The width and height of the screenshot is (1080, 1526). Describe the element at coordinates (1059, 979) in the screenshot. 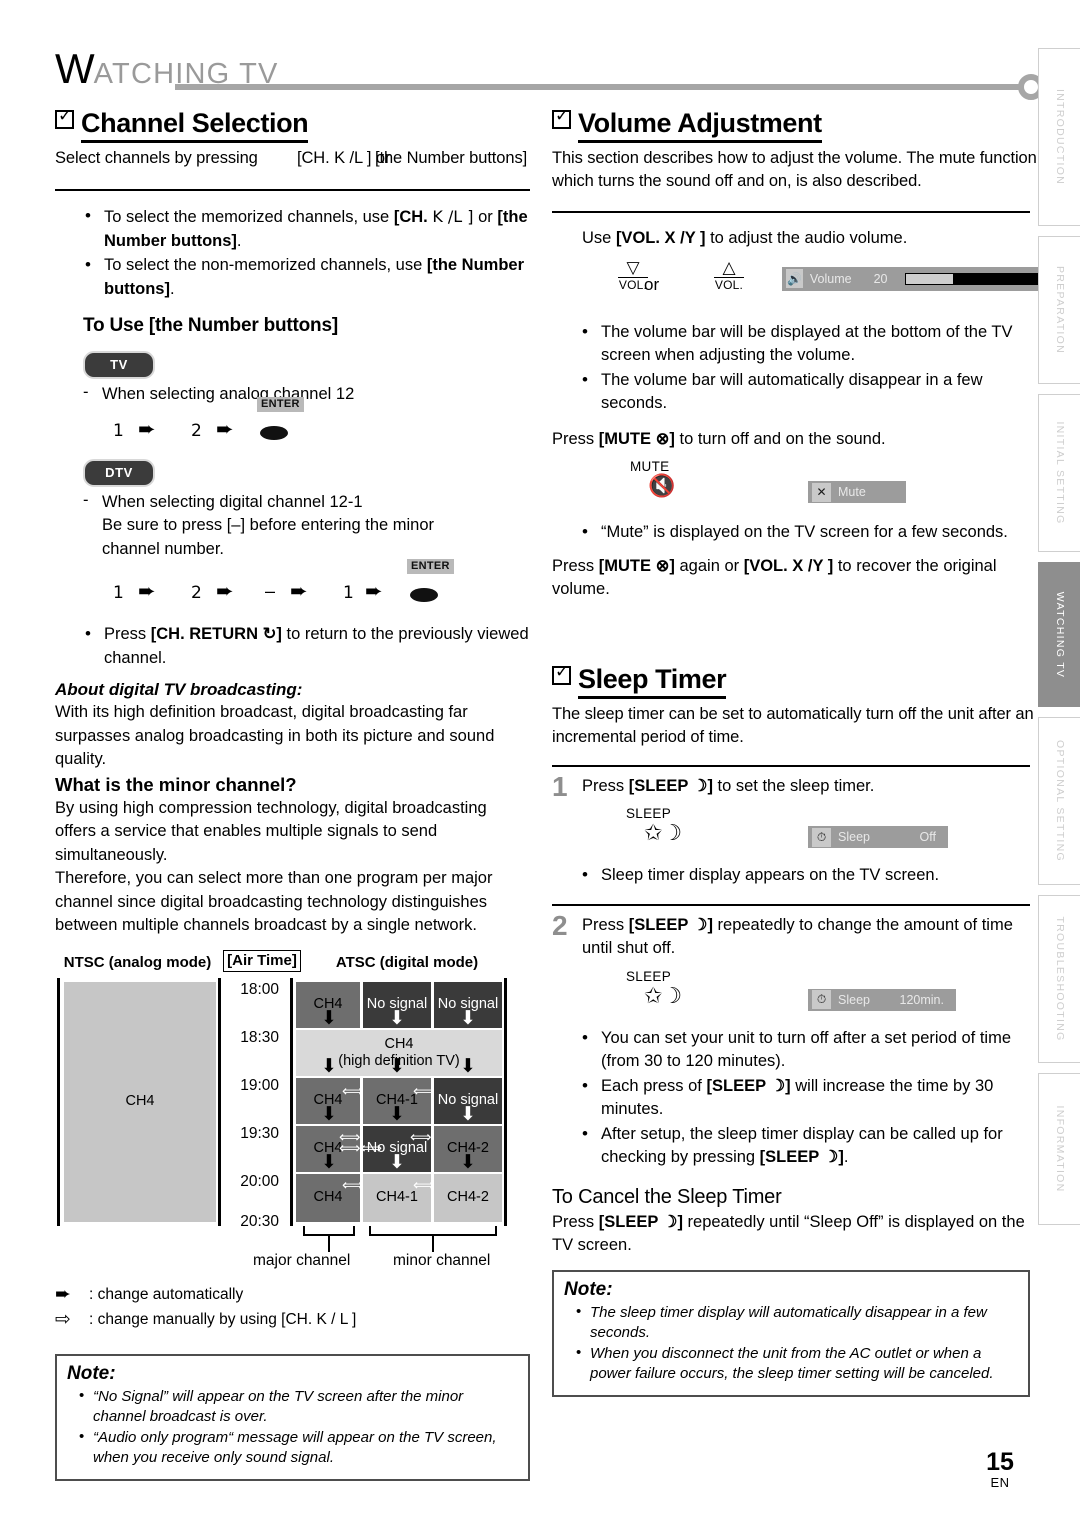

I see `tab-troubleshooting: TROUBLESHOOTING` at that location.